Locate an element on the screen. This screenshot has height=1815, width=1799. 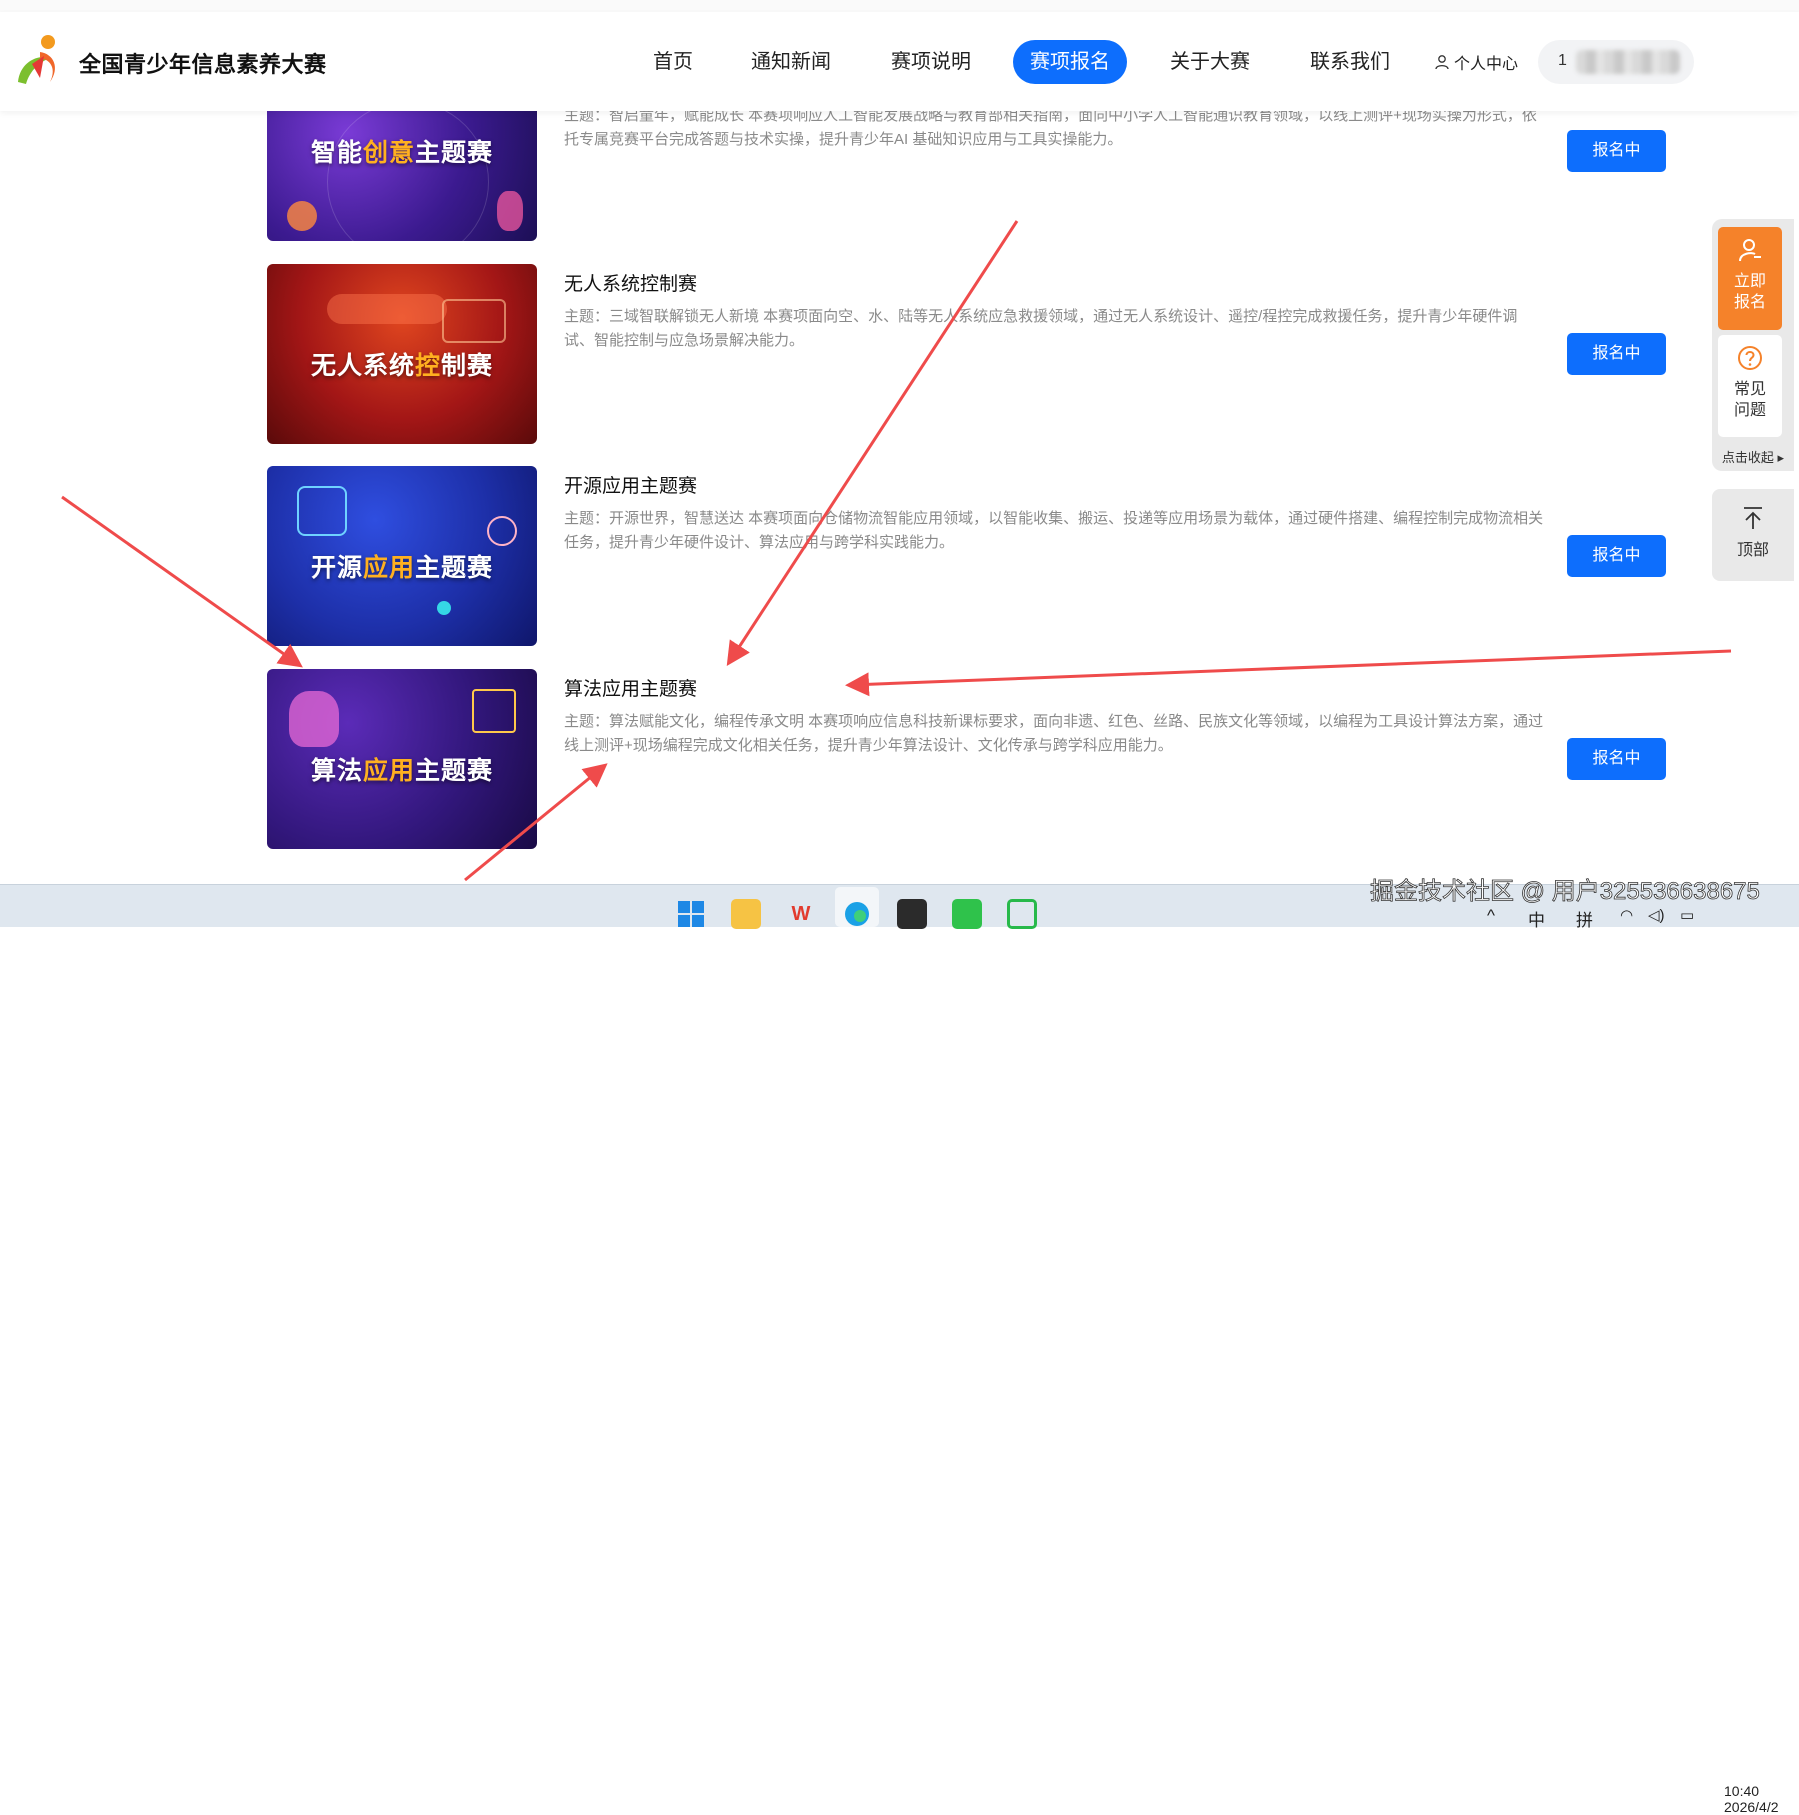
user-center-link: 个人中心 is located at coordinates (1476, 62).